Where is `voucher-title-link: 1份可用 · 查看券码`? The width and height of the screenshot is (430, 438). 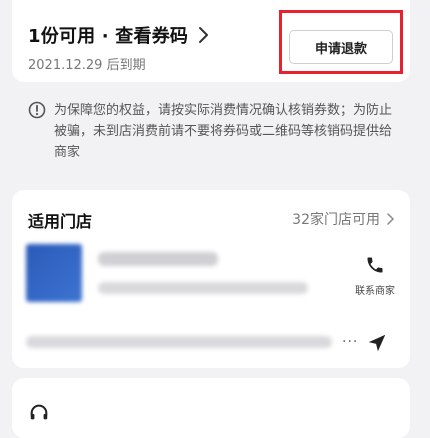 voucher-title-link: 1份可用 · 查看券码 is located at coordinates (119, 35).